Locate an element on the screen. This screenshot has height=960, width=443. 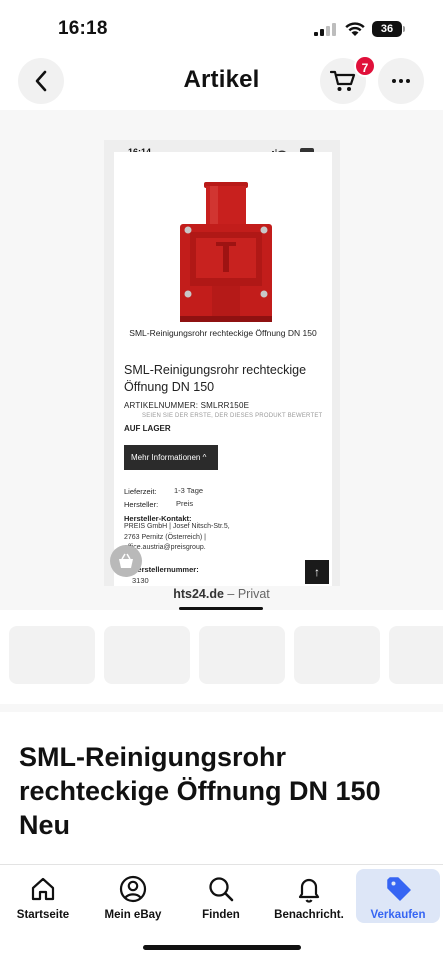
manufacturer-label: Hersteller: is located at coordinates (141, 504).